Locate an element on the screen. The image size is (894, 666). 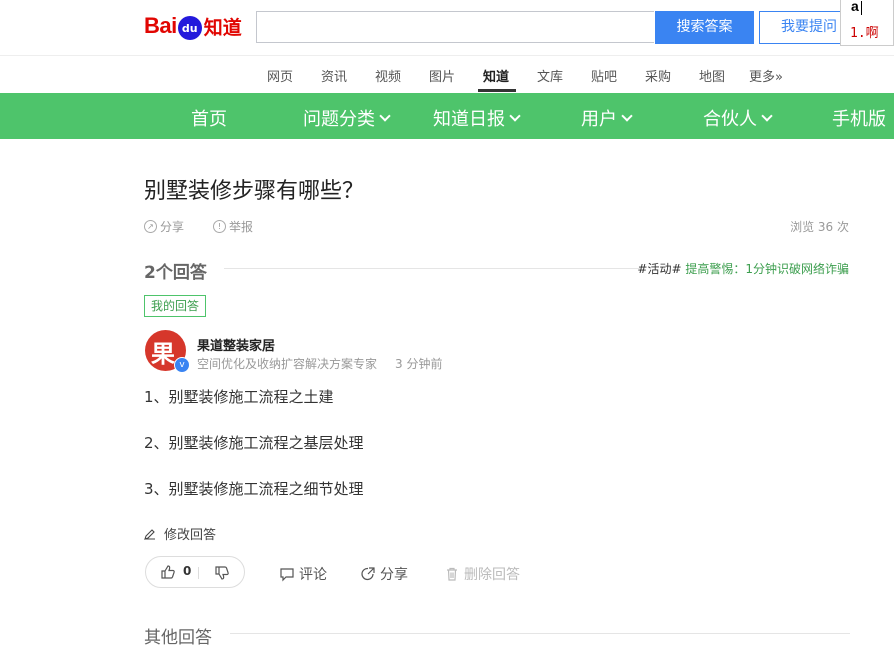
search-answer-button: 搜索答案 is located at coordinates (704, 27).